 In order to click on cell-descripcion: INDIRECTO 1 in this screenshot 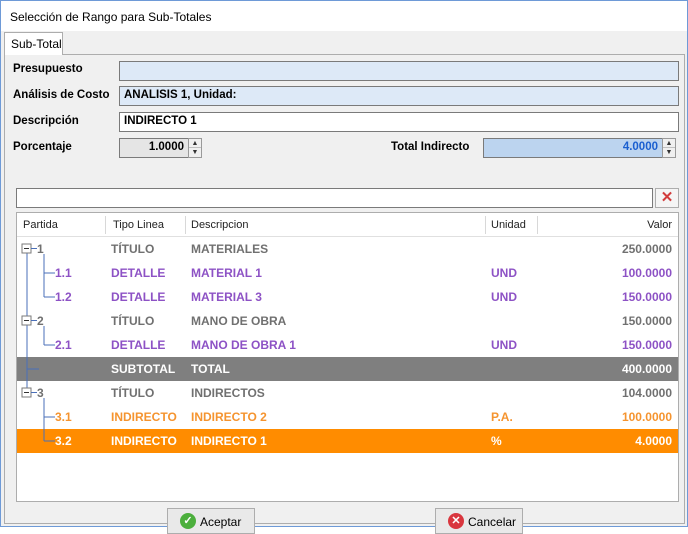, I will do `click(229, 441)`.